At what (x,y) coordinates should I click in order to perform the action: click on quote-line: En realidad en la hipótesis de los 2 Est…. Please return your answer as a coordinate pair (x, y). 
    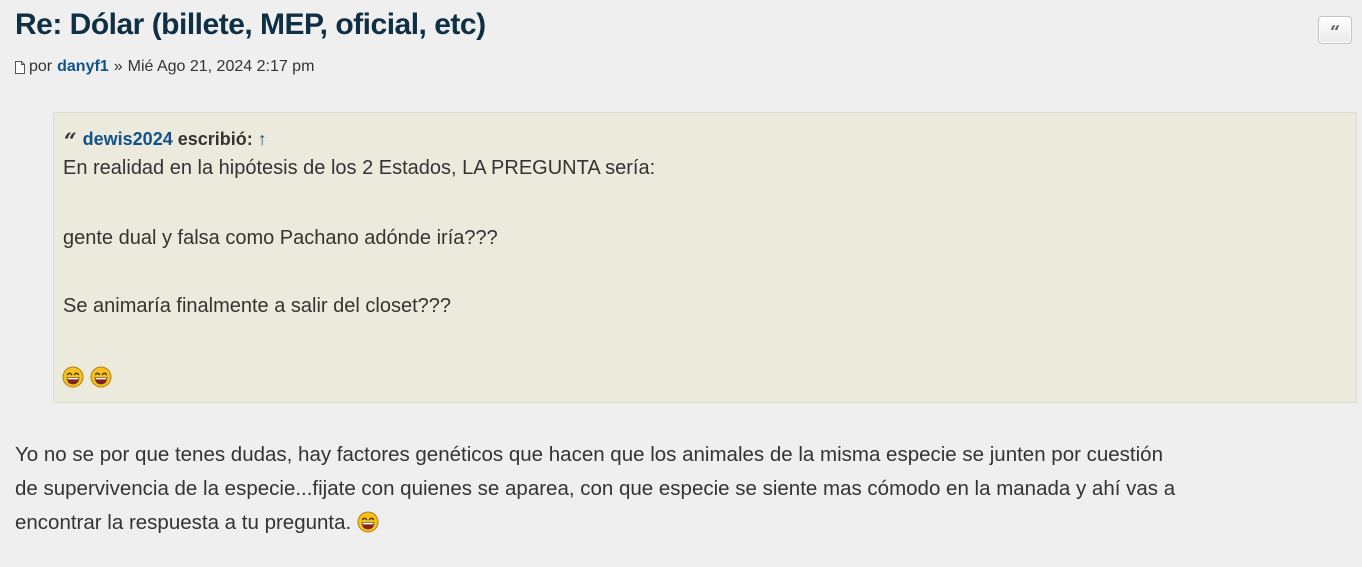
    Looking at the image, I should click on (359, 168).